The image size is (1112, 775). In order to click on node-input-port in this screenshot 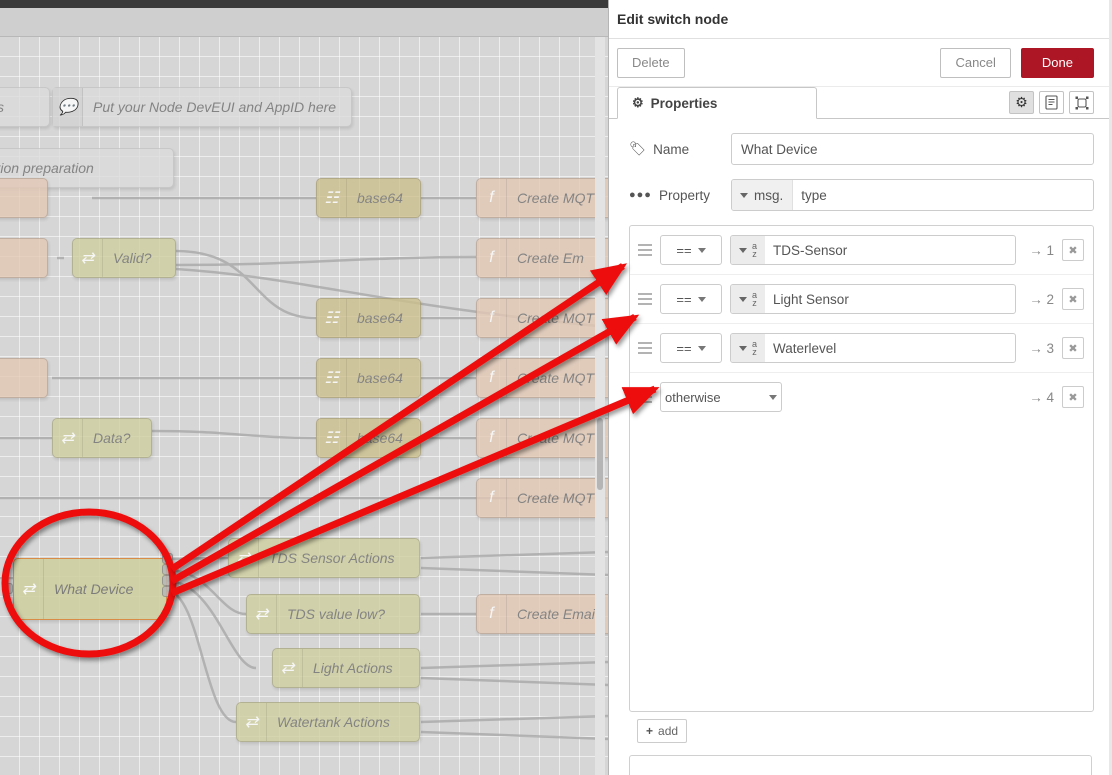, I will do `click(7, 588)`.